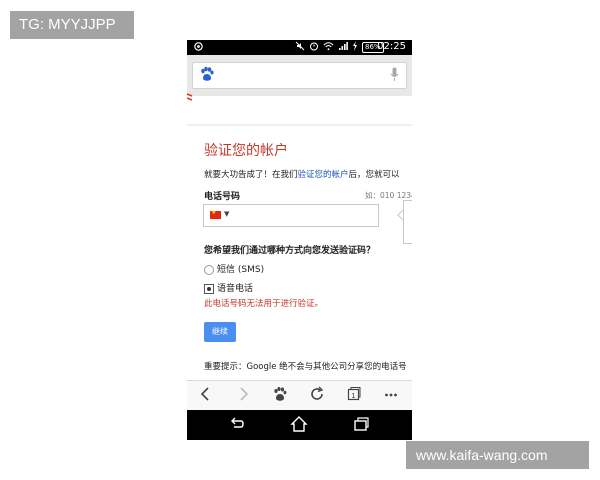 The height and width of the screenshot is (480, 600). Describe the element at coordinates (355, 47) in the screenshot. I see `charging-icon` at that location.